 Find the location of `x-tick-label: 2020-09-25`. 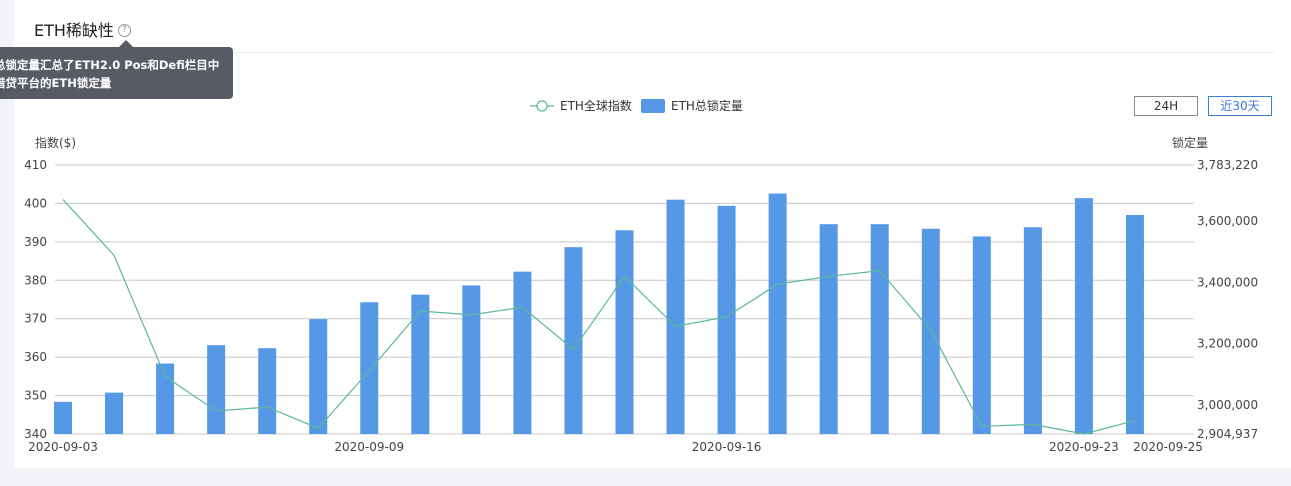

x-tick-label: 2020-09-25 is located at coordinates (1168, 447).